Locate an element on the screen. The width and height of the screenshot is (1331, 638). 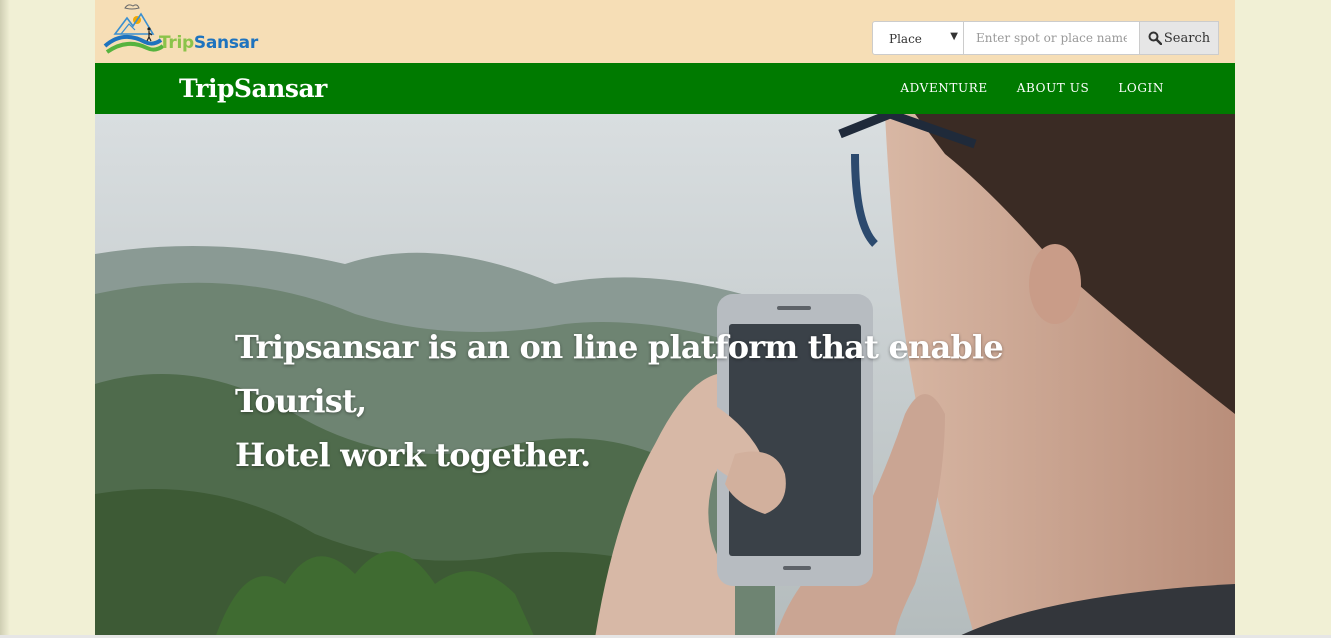
nav-link-adventure: ADVENTURE is located at coordinates (943, 88).